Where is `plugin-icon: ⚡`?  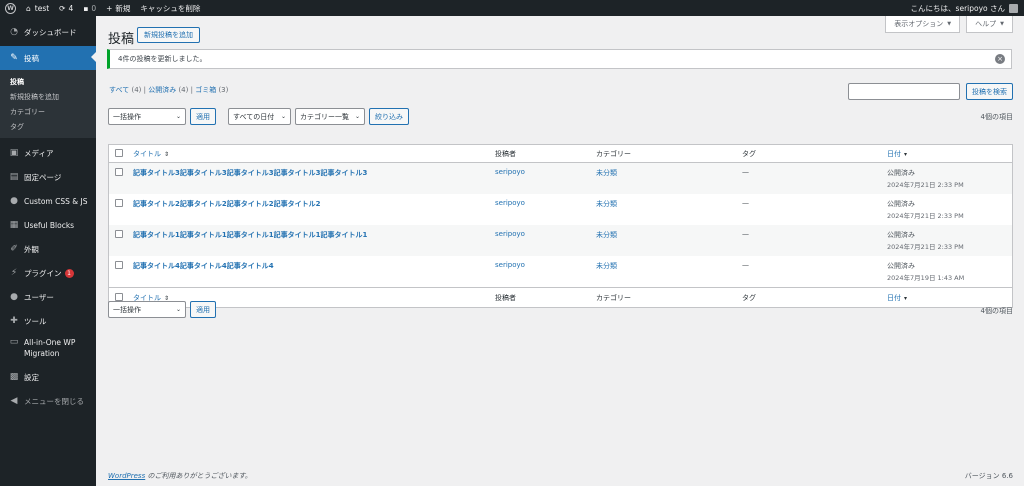 plugin-icon: ⚡ is located at coordinates (14, 273).